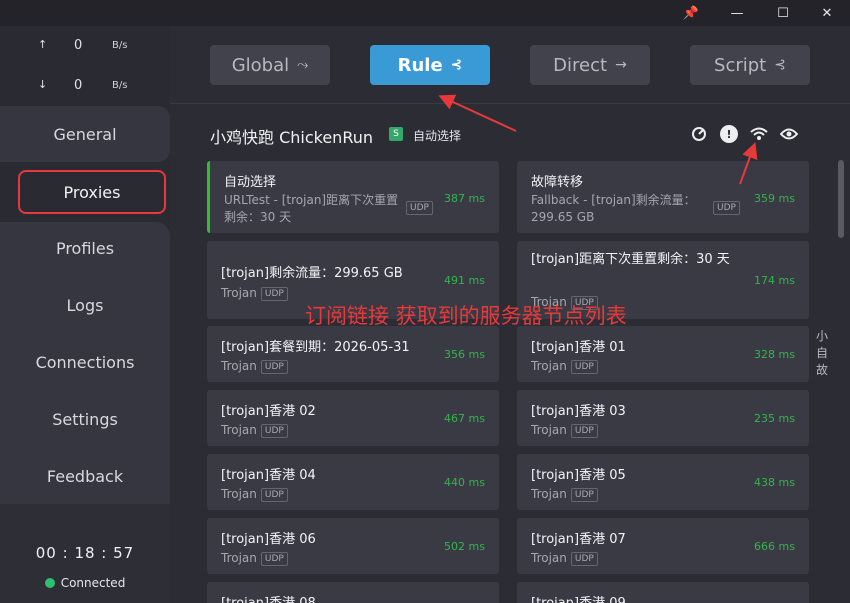  What do you see at coordinates (663, 418) in the screenshot?
I see `proxy-card: [trojan]香港 03 Trojan UDP 235 ms` at bounding box center [663, 418].